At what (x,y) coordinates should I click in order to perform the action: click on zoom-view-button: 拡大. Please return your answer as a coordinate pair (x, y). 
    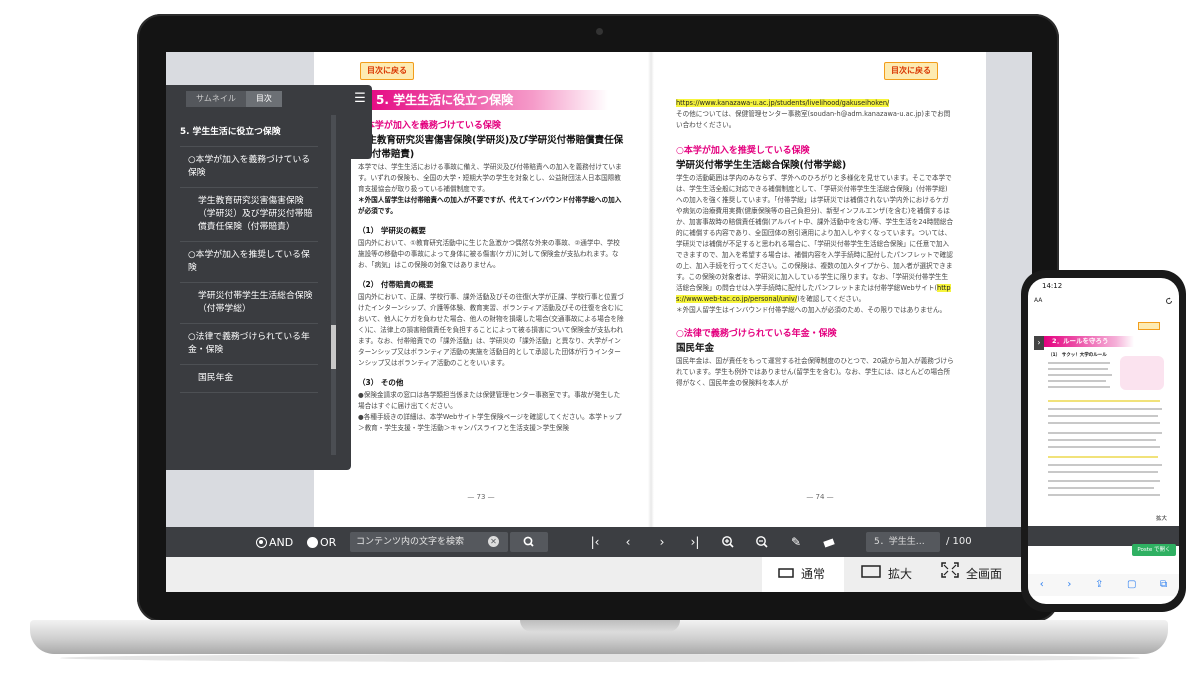
    Looking at the image, I should click on (901, 574).